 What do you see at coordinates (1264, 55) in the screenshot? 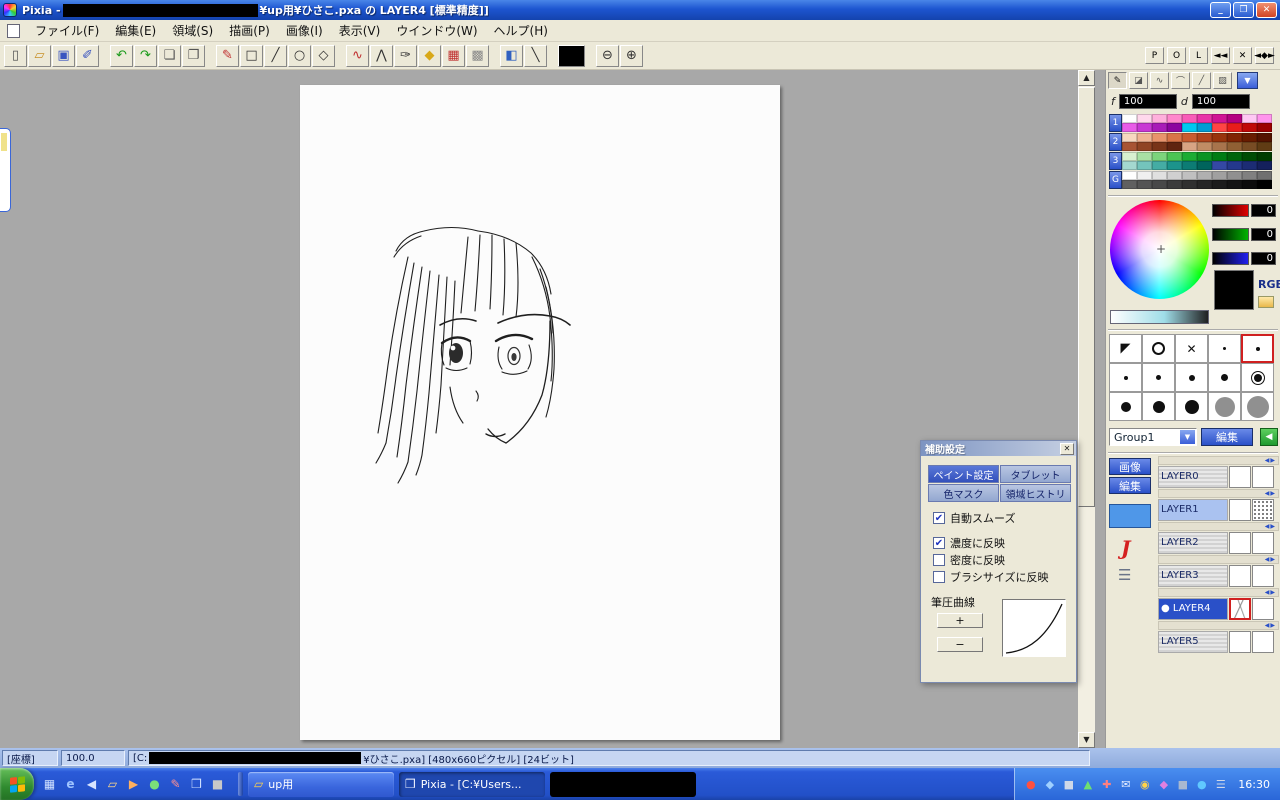
I see `dock-split-button: ◄◆►` at bounding box center [1264, 55].